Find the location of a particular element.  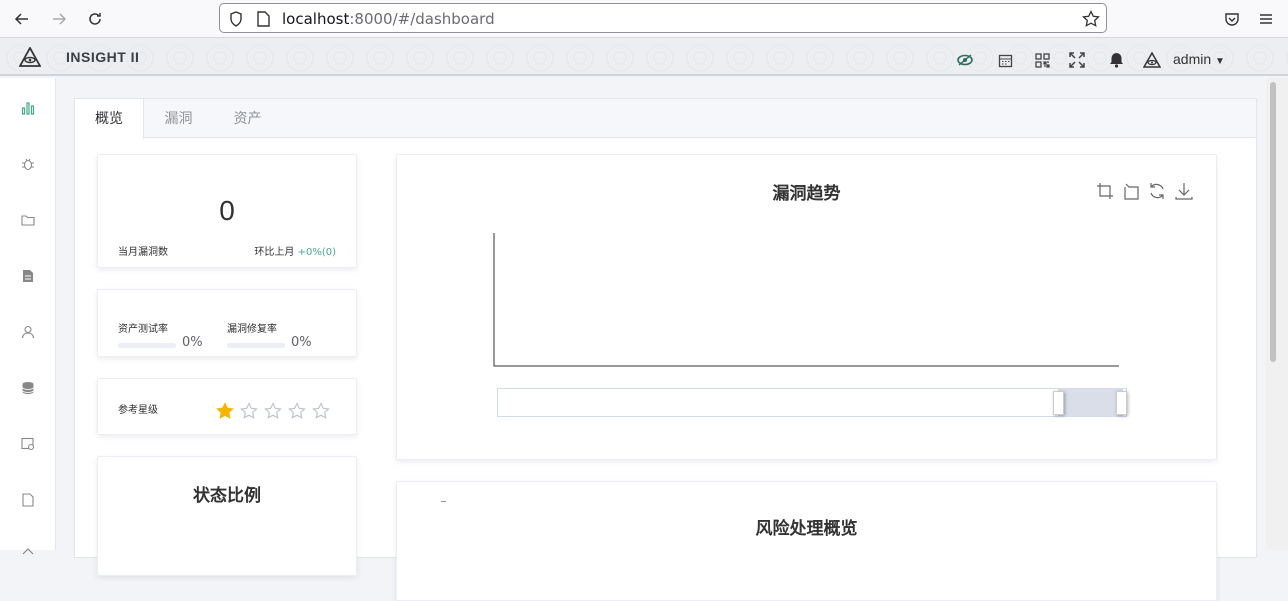

download-icon is located at coordinates (1184, 191).